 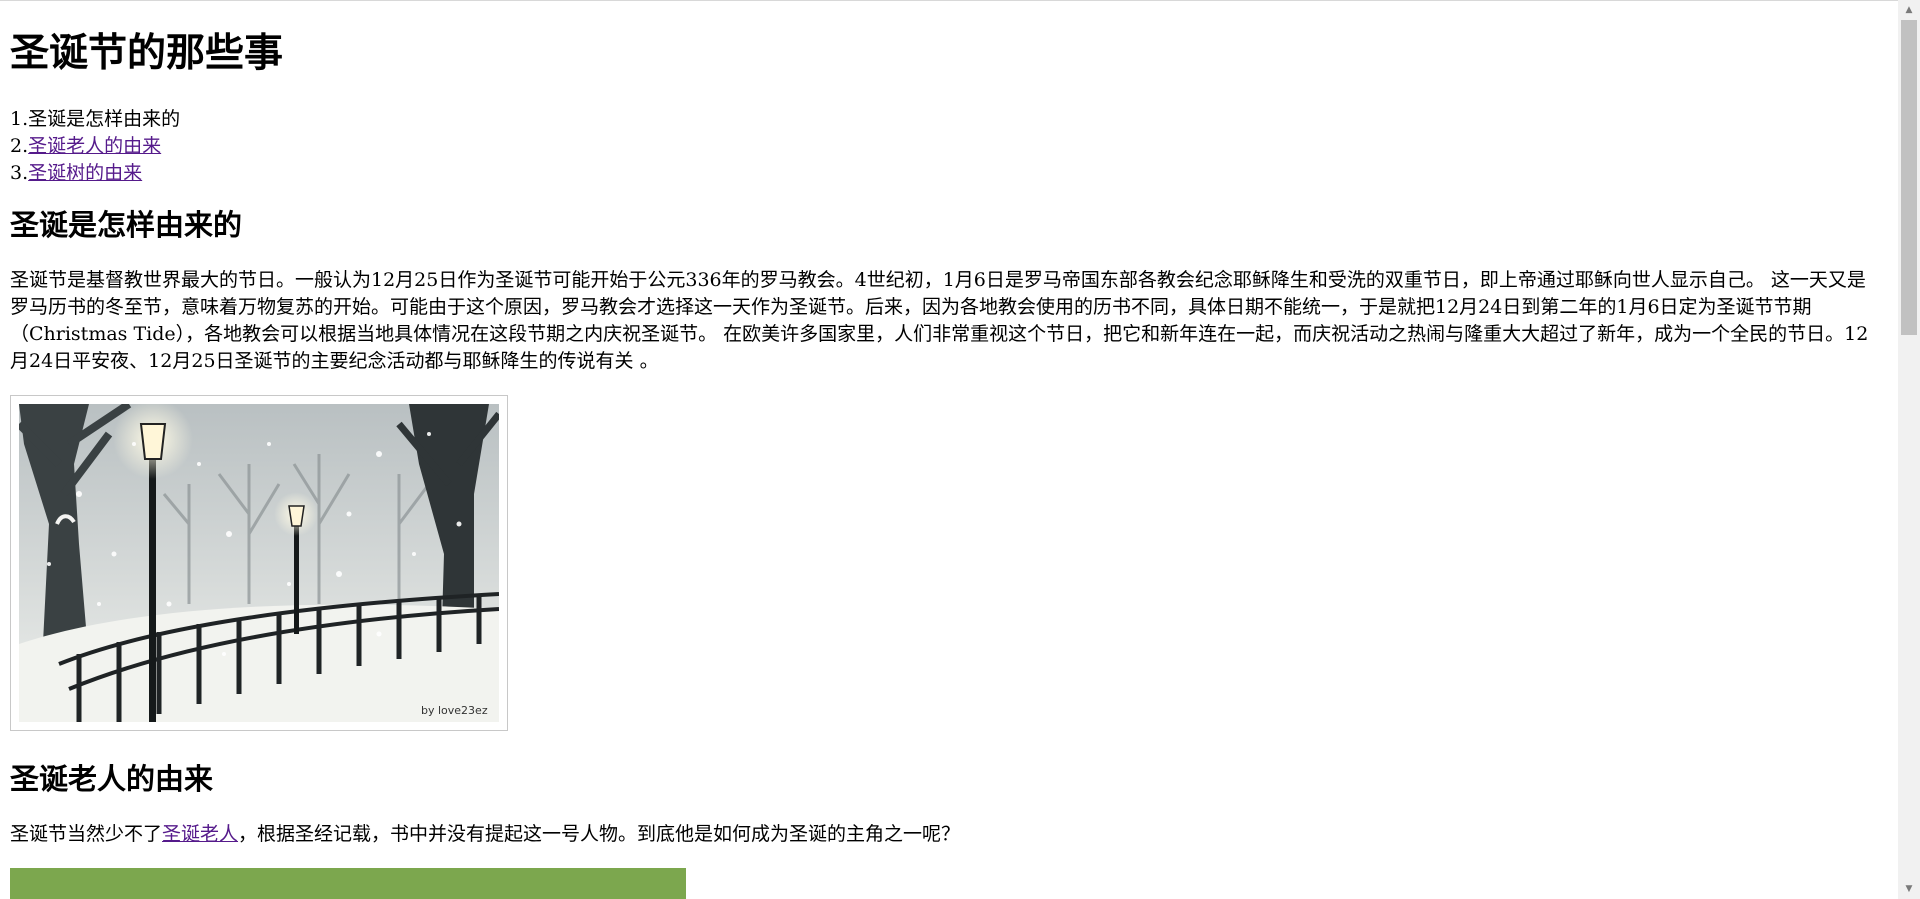 I want to click on toc-item-number: 2., so click(x=19, y=146).